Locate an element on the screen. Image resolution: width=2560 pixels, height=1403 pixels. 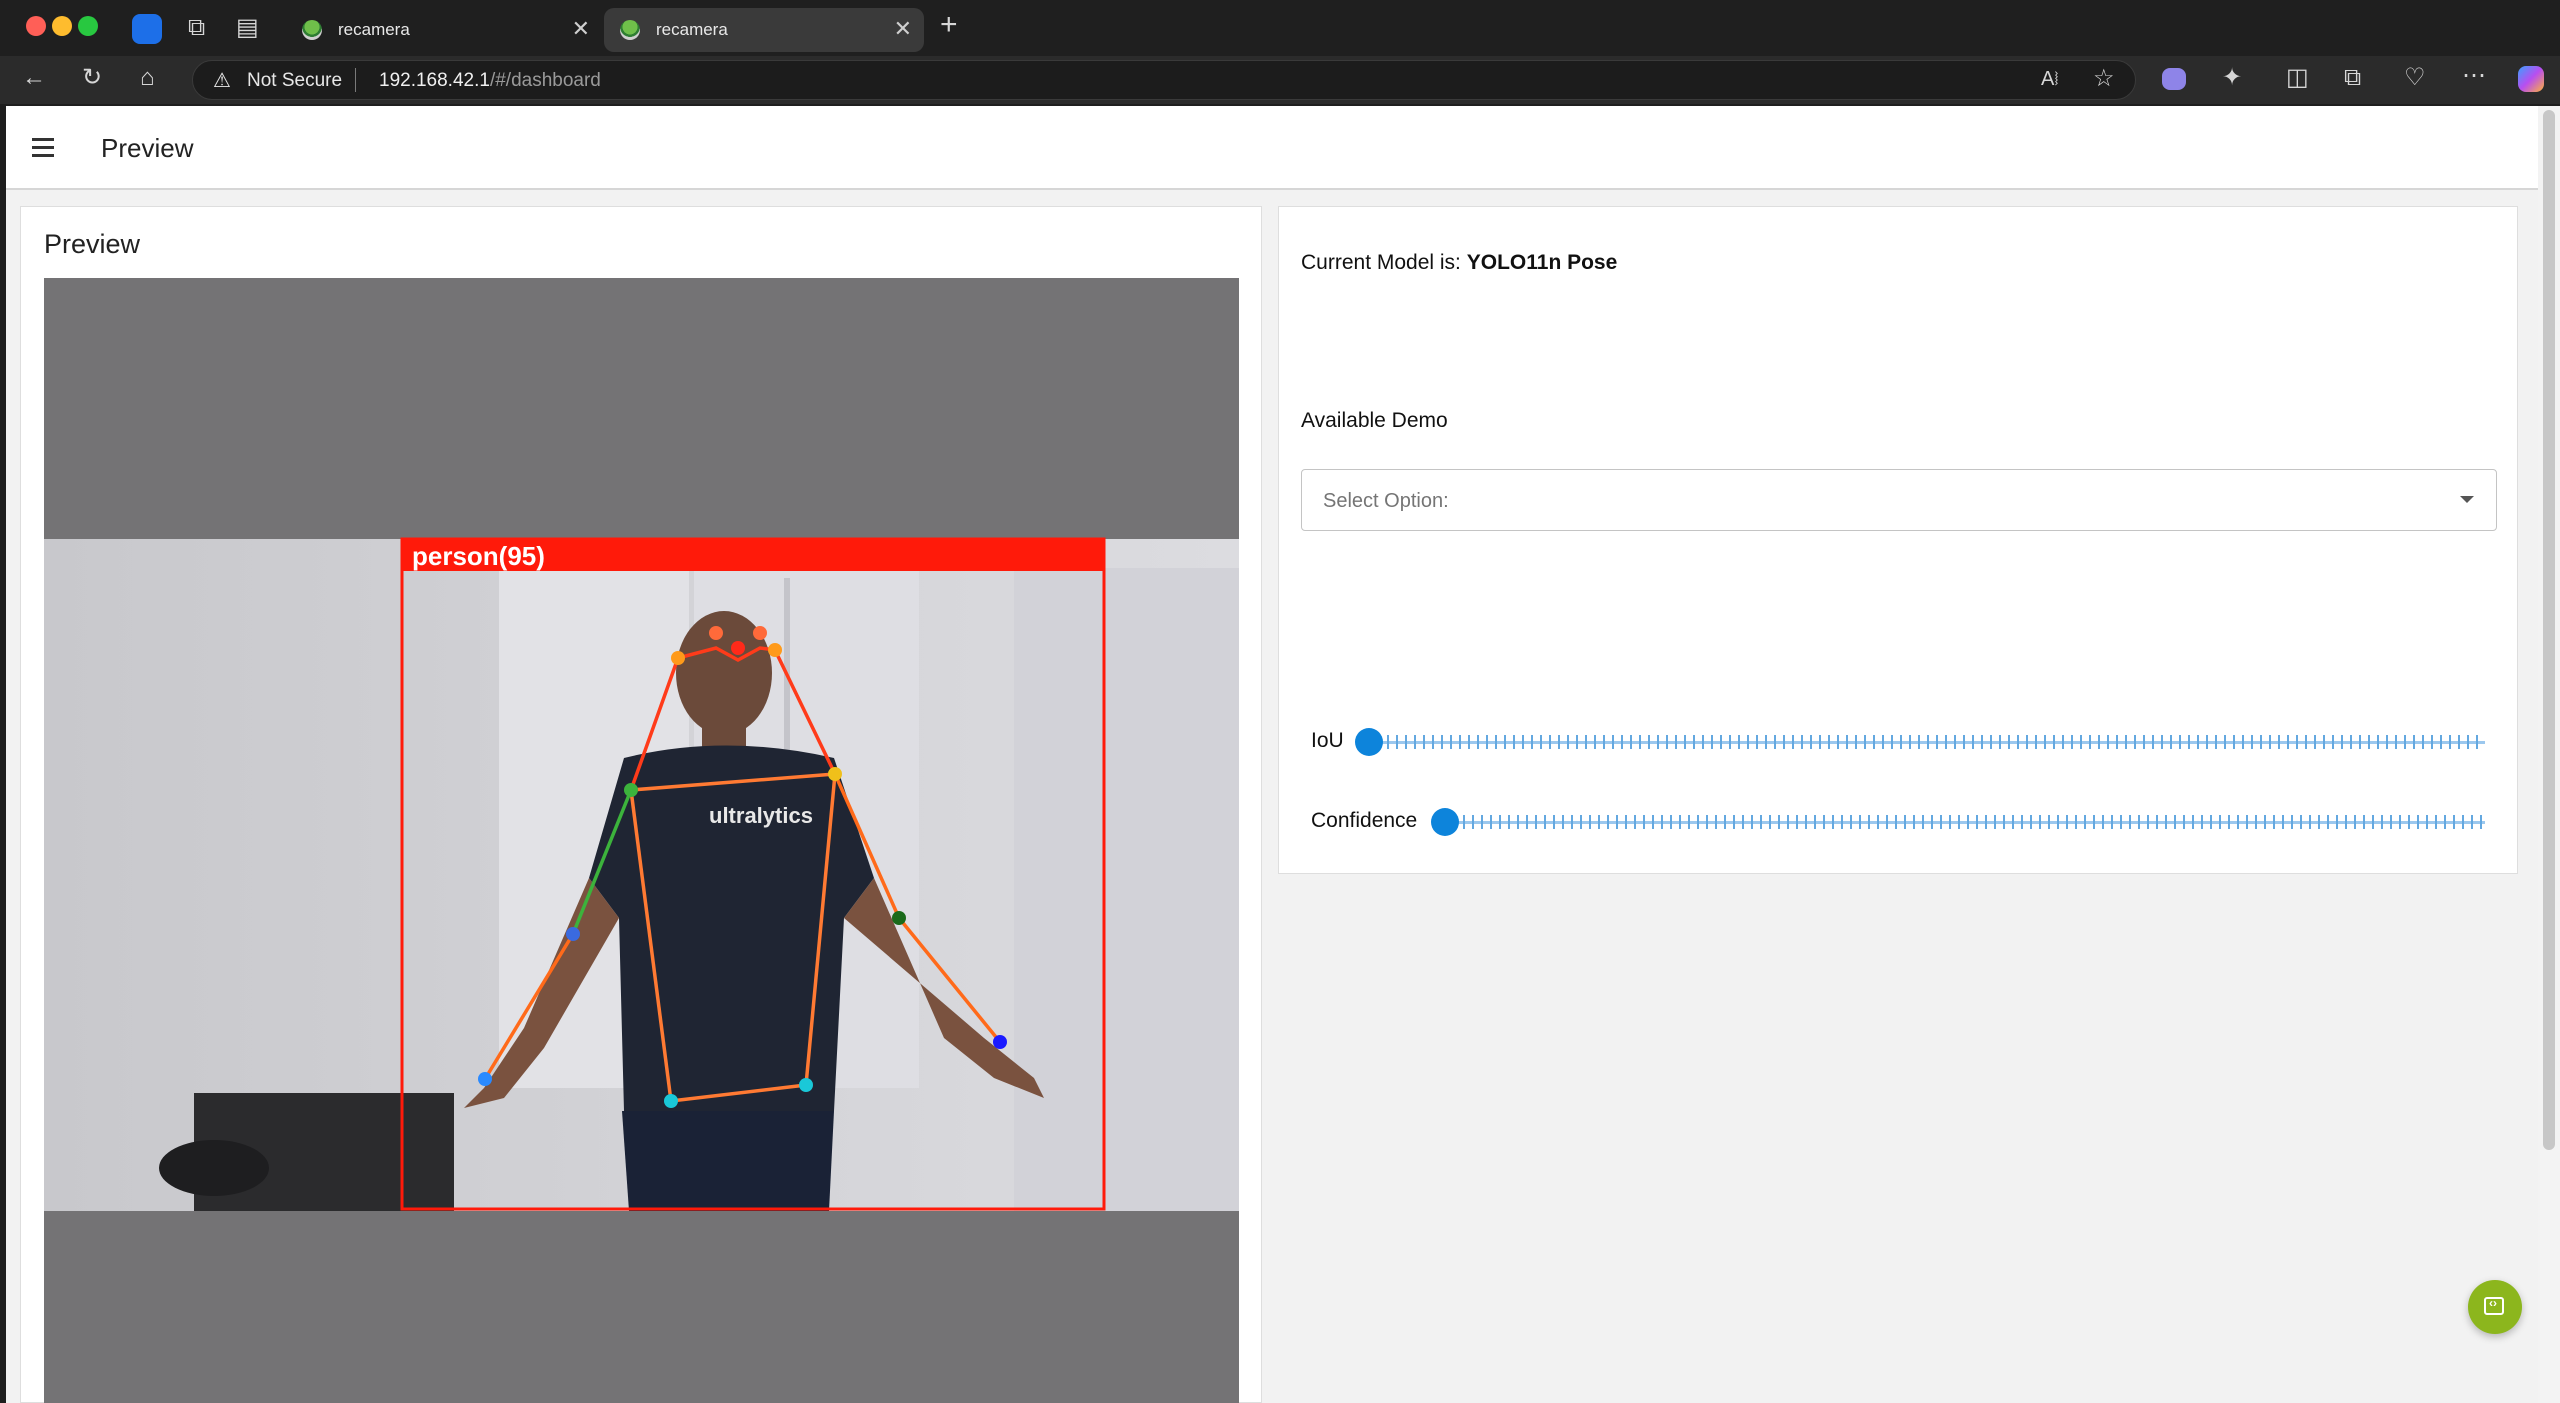
keypoint-left-wrist is located at coordinates (485, 1079).